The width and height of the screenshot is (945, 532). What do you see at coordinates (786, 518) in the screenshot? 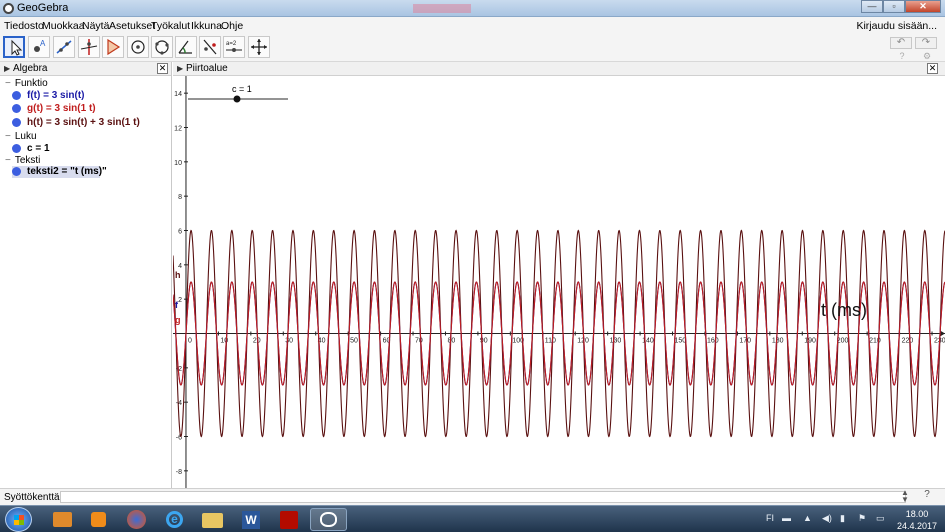
I see `keyboard-icon: ▬` at bounding box center [786, 518].